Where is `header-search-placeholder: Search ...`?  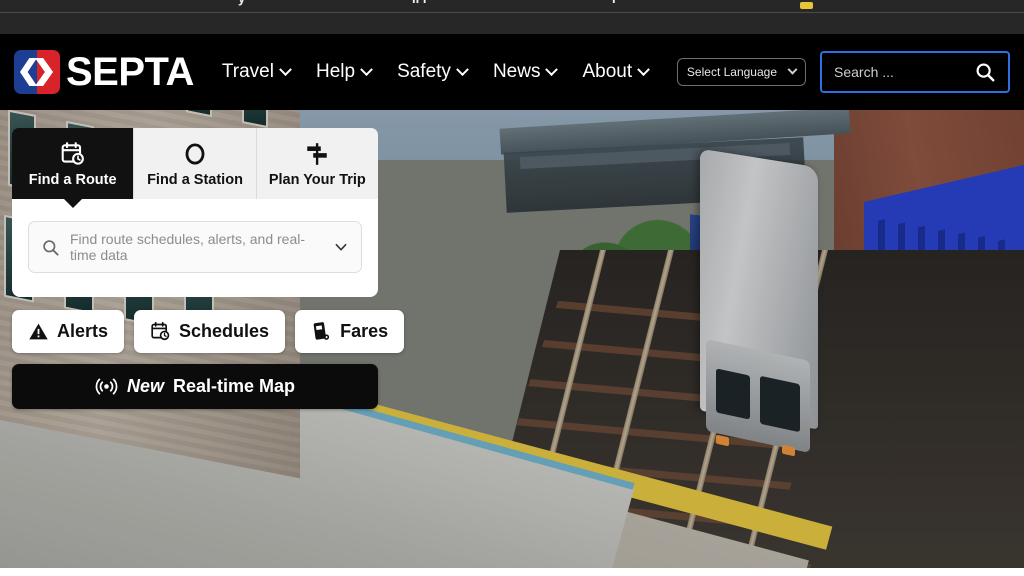 header-search-placeholder: Search ... is located at coordinates (864, 72).